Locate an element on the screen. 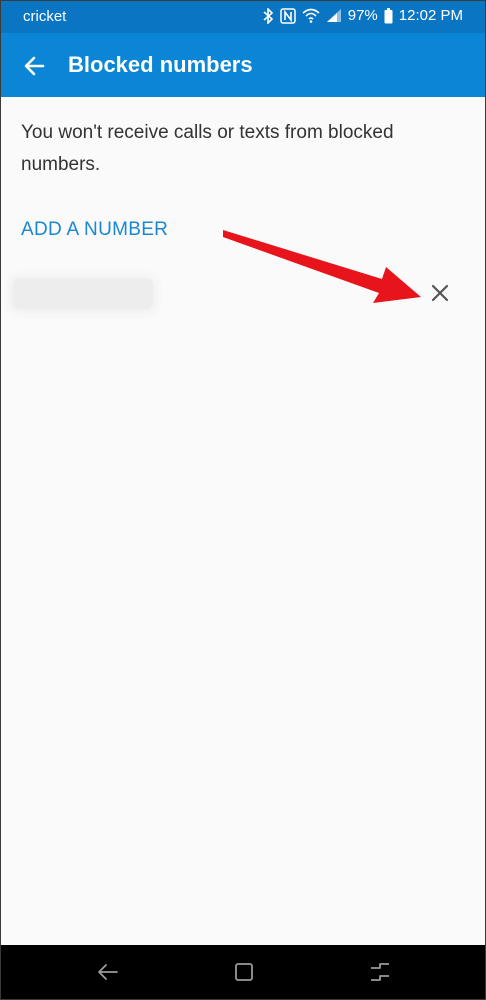 Image resolution: width=486 pixels, height=1000 pixels. battery-icon is located at coordinates (388, 15).